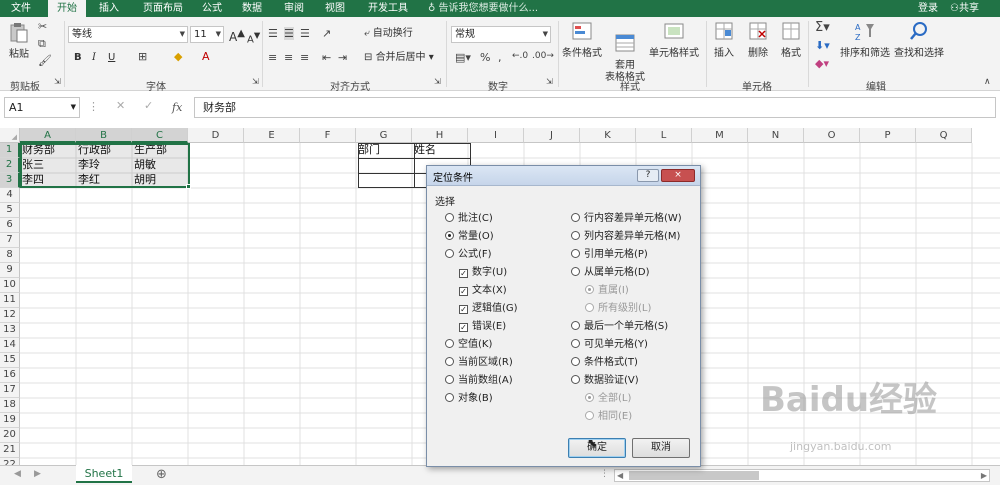  Describe the element at coordinates (17, 474) in the screenshot. I see `prev-sheet-icon: ◀` at that location.